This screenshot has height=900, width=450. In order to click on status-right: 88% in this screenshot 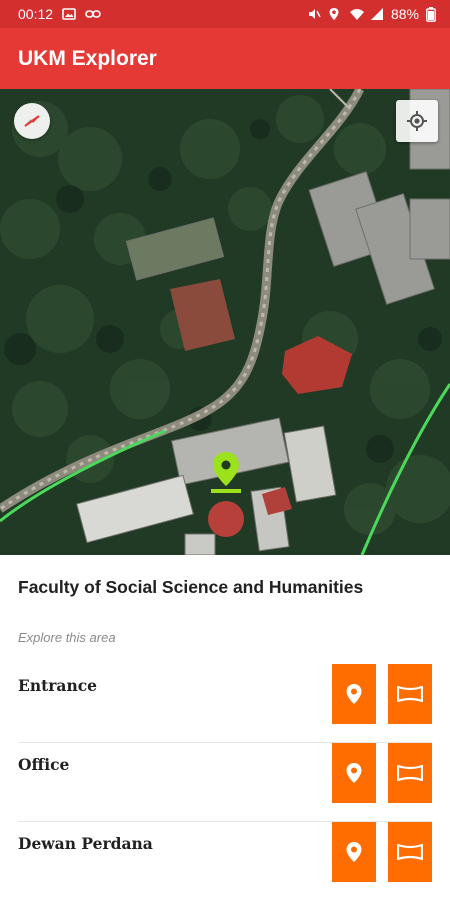, I will do `click(373, 14)`.